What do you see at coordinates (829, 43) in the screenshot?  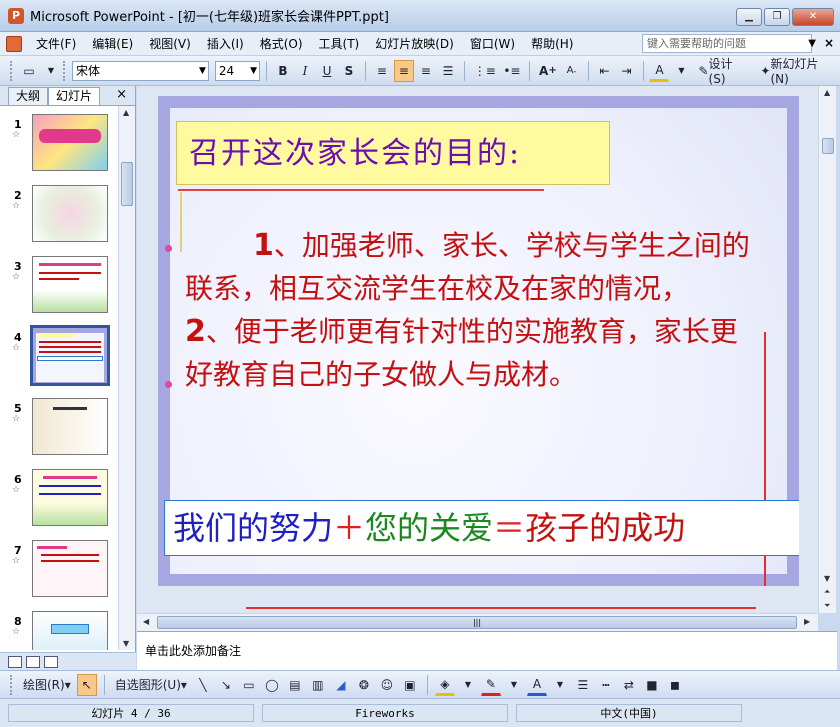 I see `document-close-icon: ×` at bounding box center [829, 43].